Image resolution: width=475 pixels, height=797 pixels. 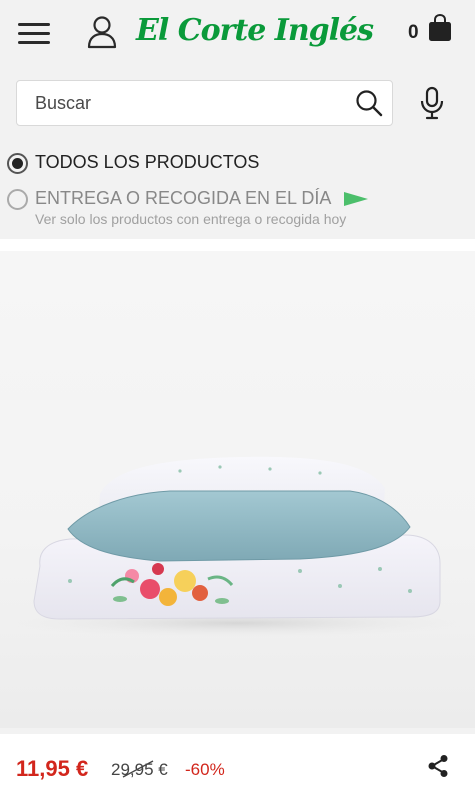 I want to click on green-flag-icon, so click(x=356, y=199).